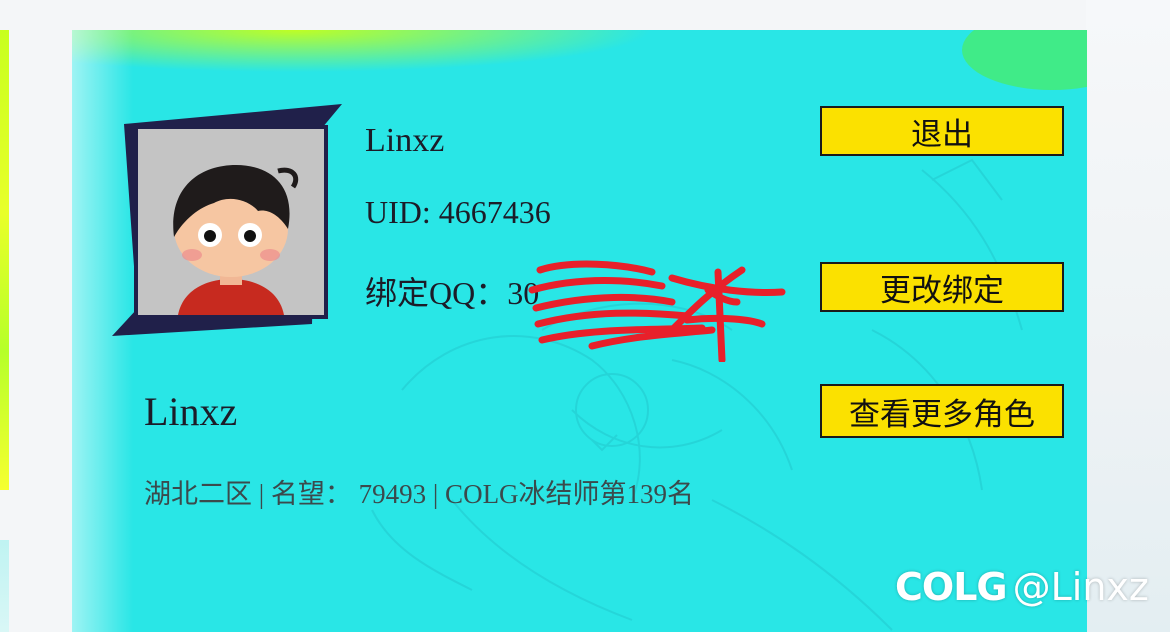 This screenshot has width=1170, height=632. What do you see at coordinates (951, 587) in the screenshot?
I see `colg-logo: COLG` at bounding box center [951, 587].